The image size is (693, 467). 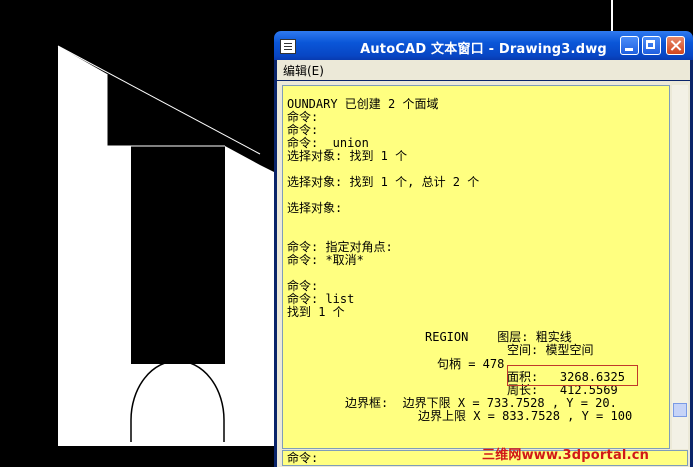 I want to click on history-line: 命令: *取消*, so click(x=325, y=260).